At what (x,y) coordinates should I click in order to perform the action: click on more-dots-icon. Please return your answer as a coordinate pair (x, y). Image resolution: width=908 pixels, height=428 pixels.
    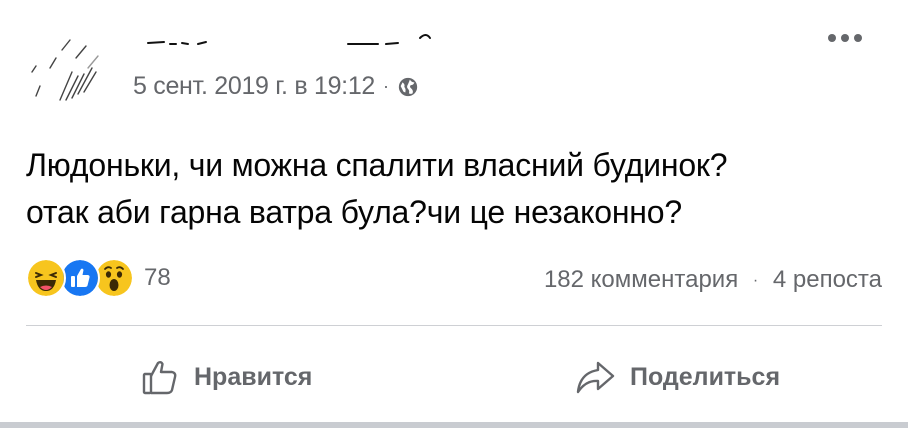
    Looking at the image, I should click on (832, 38).